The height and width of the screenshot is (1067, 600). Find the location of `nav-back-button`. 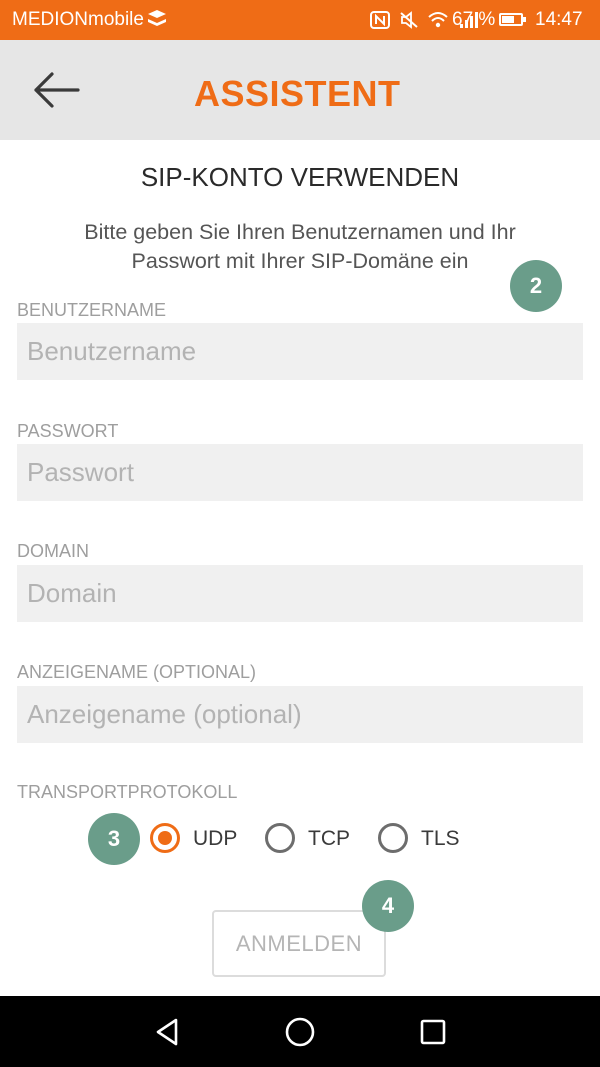

nav-back-button is located at coordinates (168, 1032).